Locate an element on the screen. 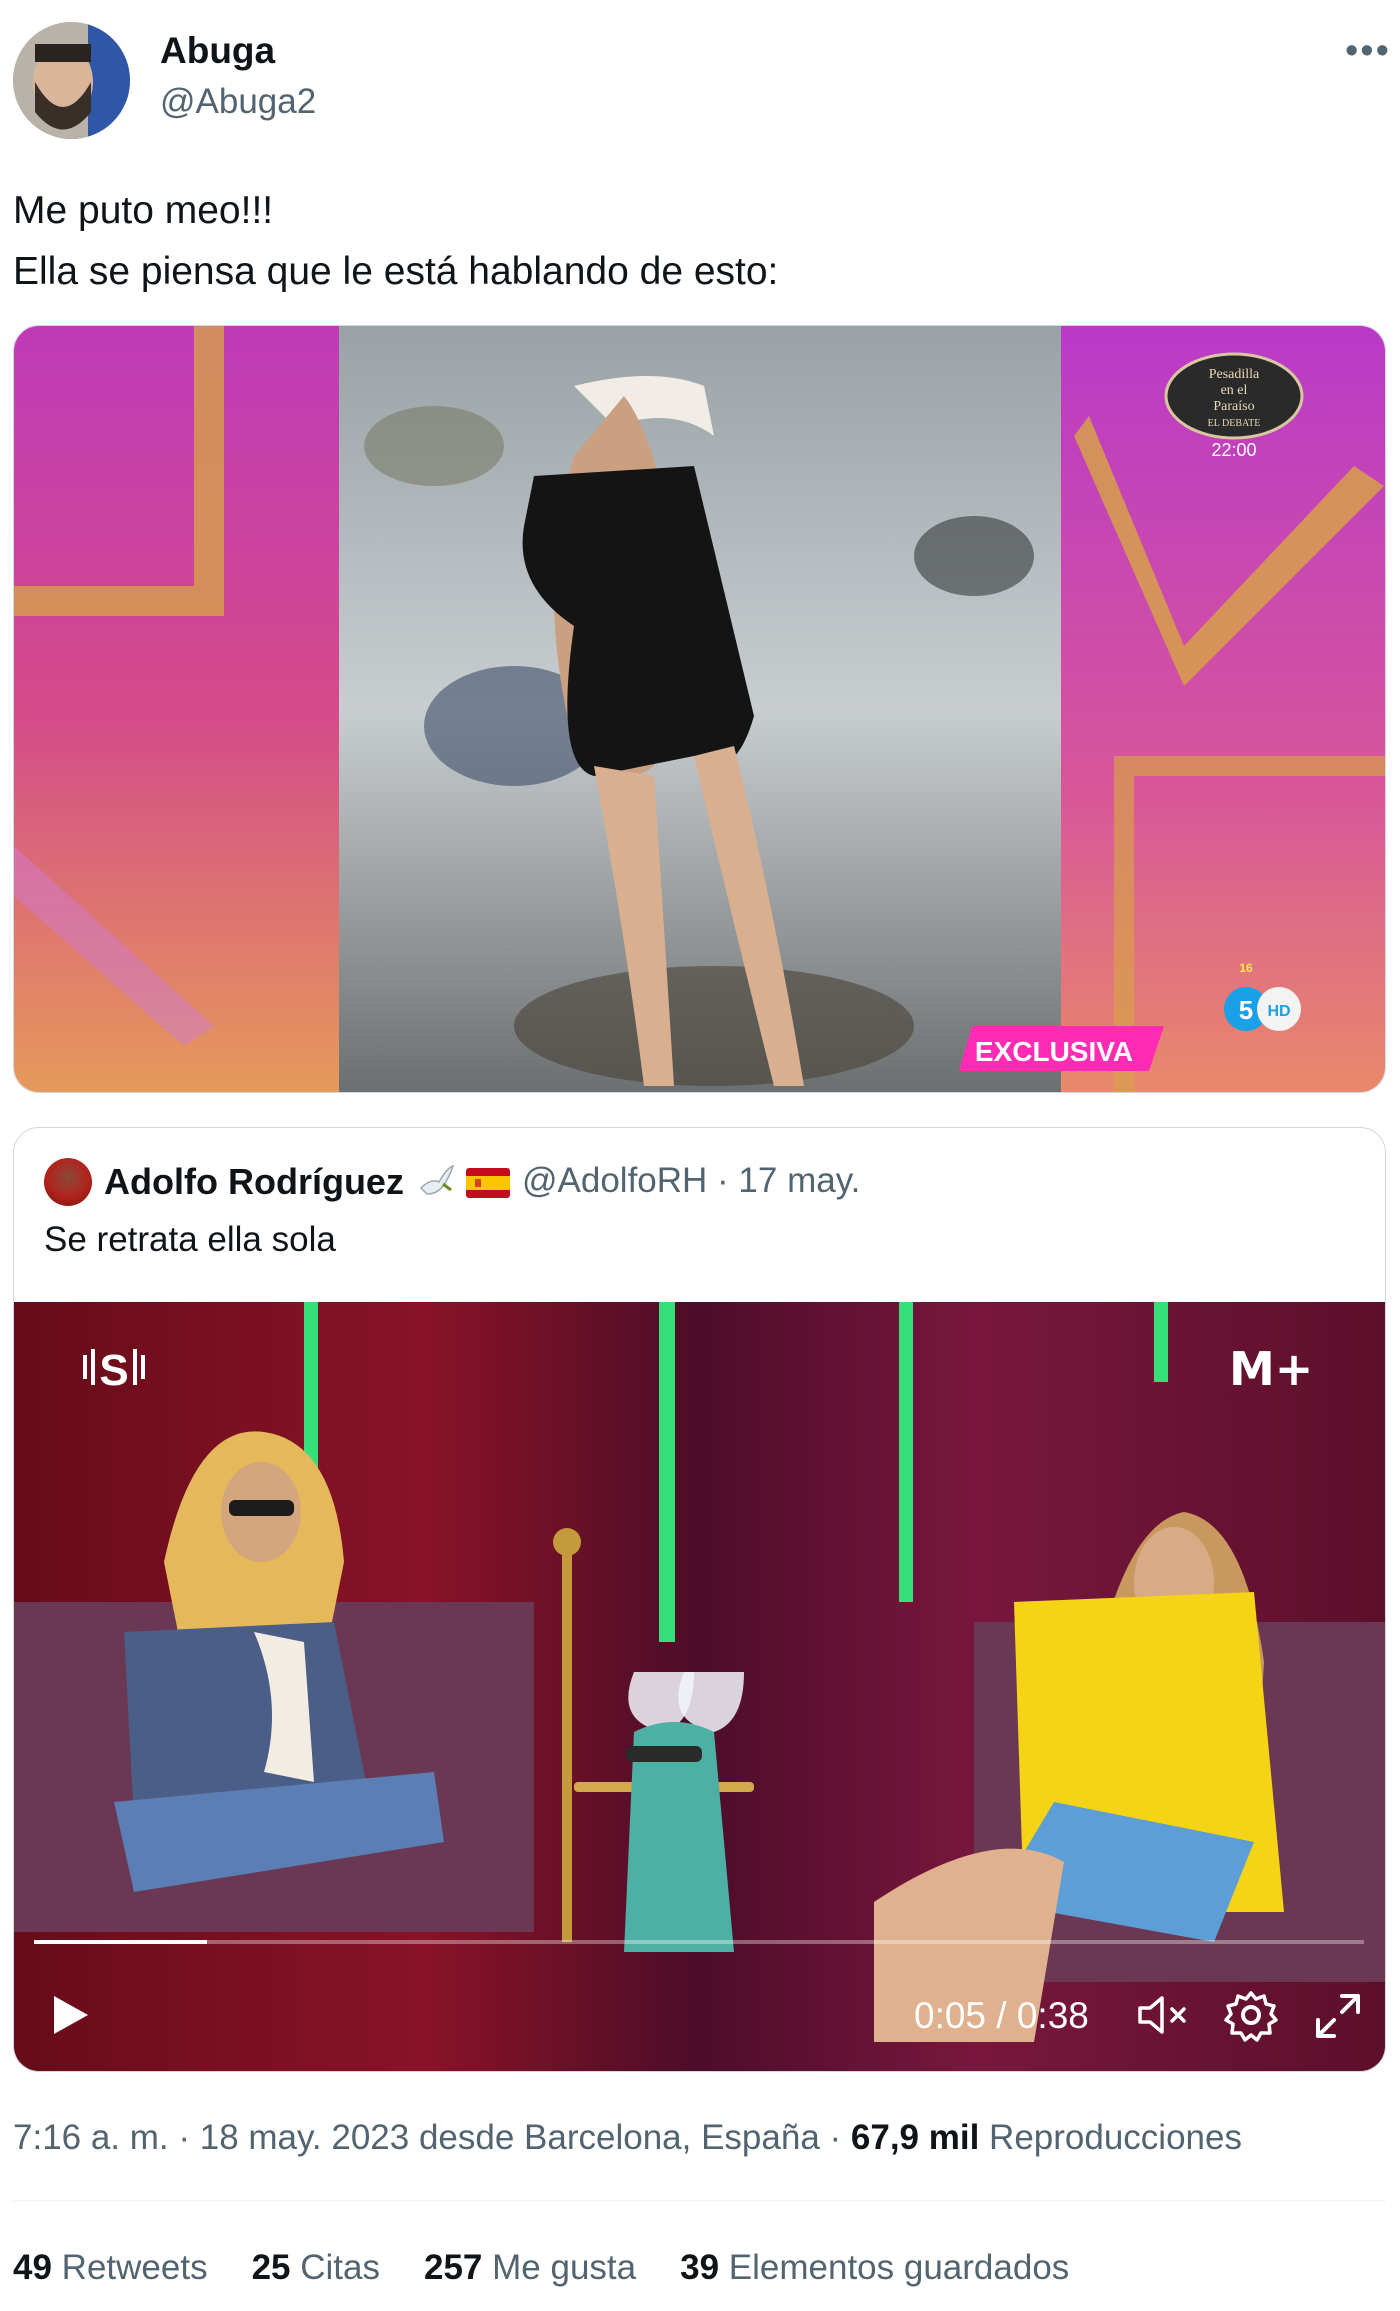  video-time: 0:05 / 0:38 is located at coordinates (1001, 2015).